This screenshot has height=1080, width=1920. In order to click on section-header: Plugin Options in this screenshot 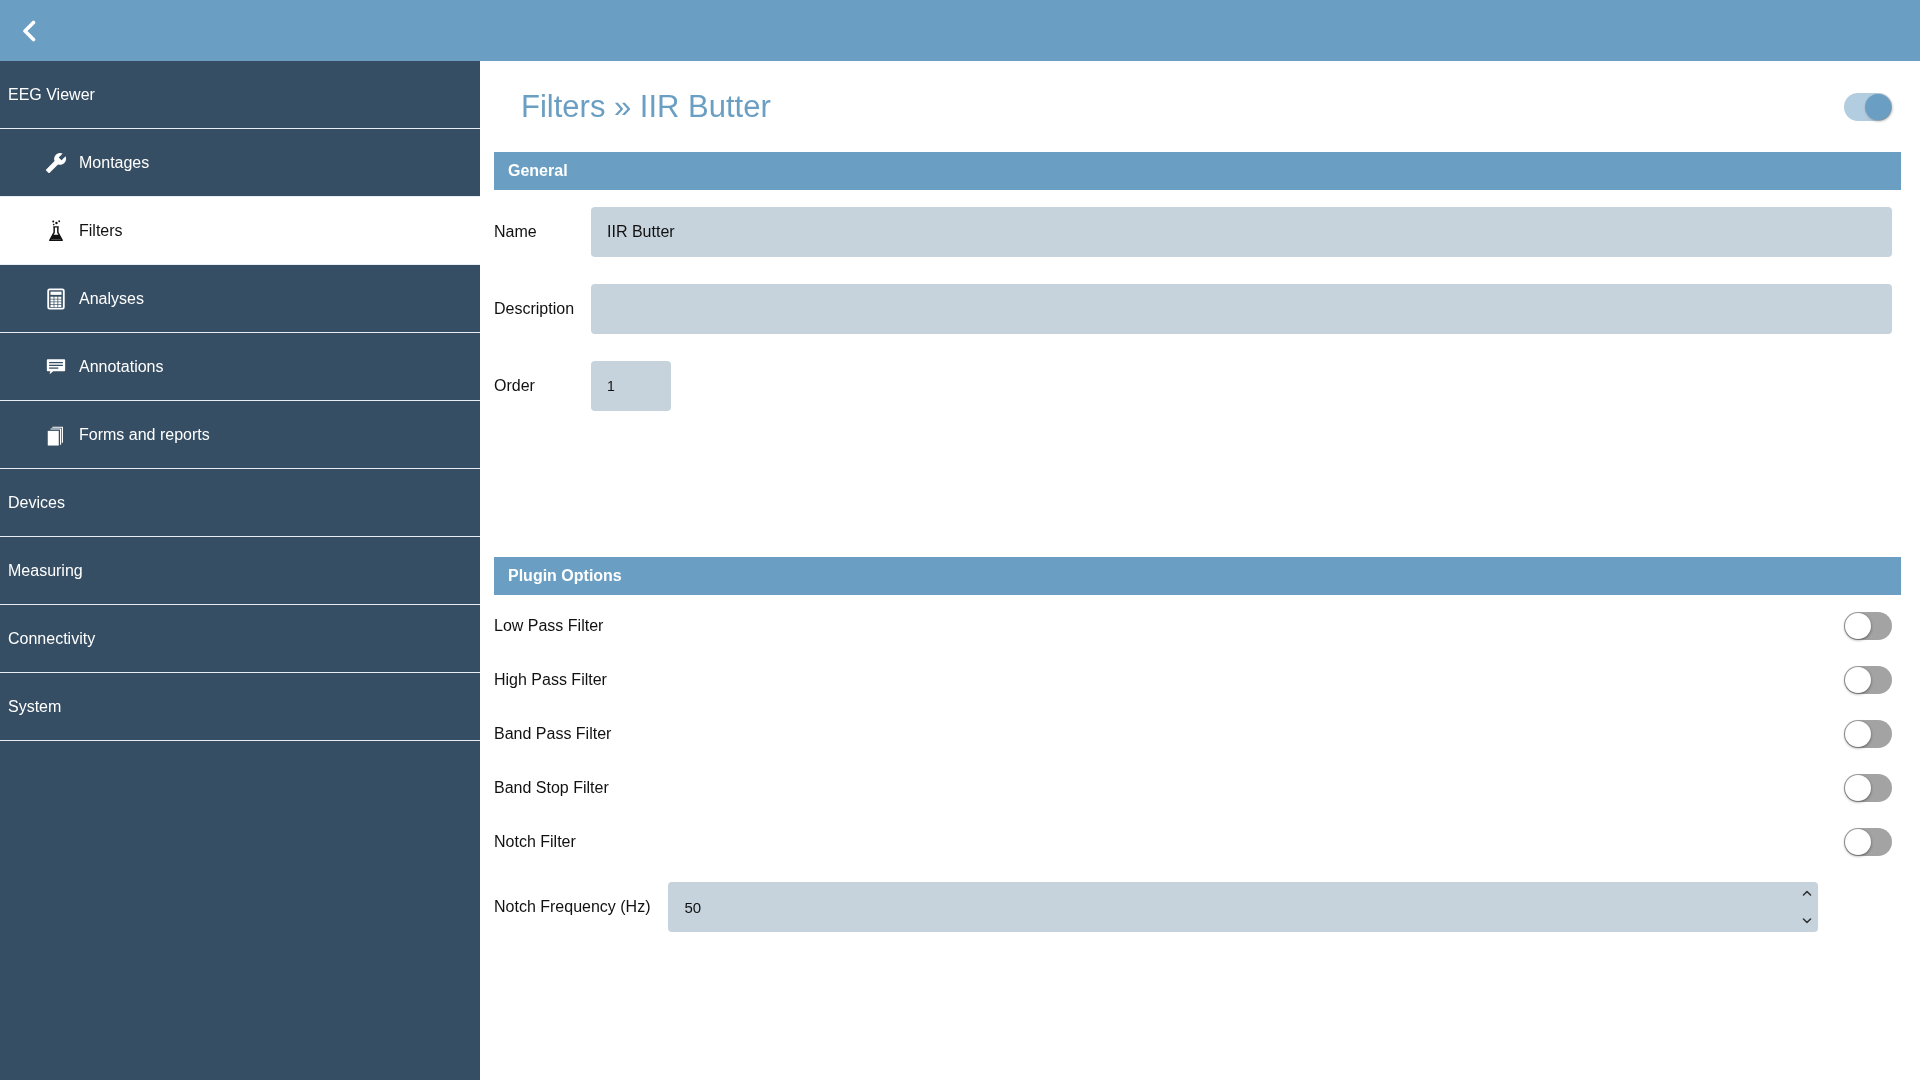, I will do `click(1197, 576)`.